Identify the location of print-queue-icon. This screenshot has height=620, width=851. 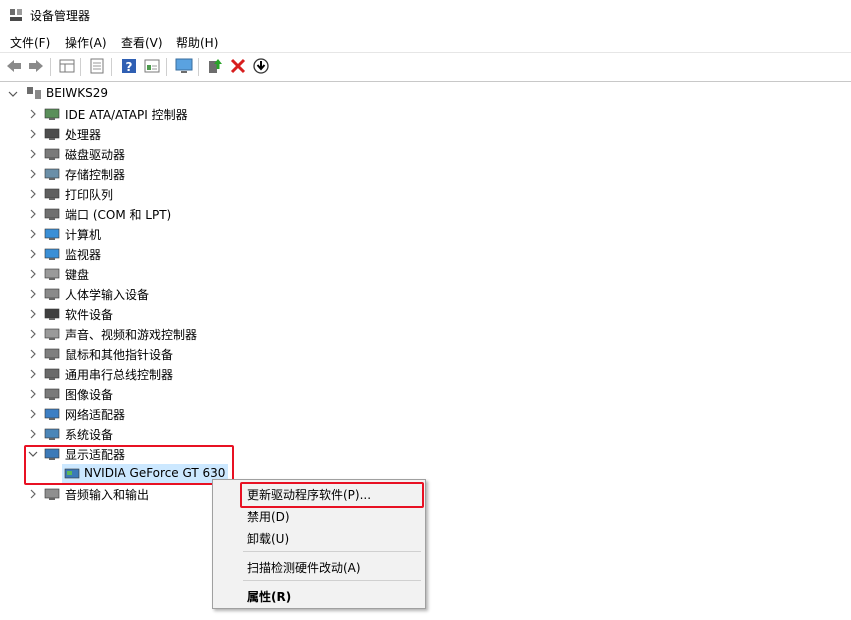
(52, 194).